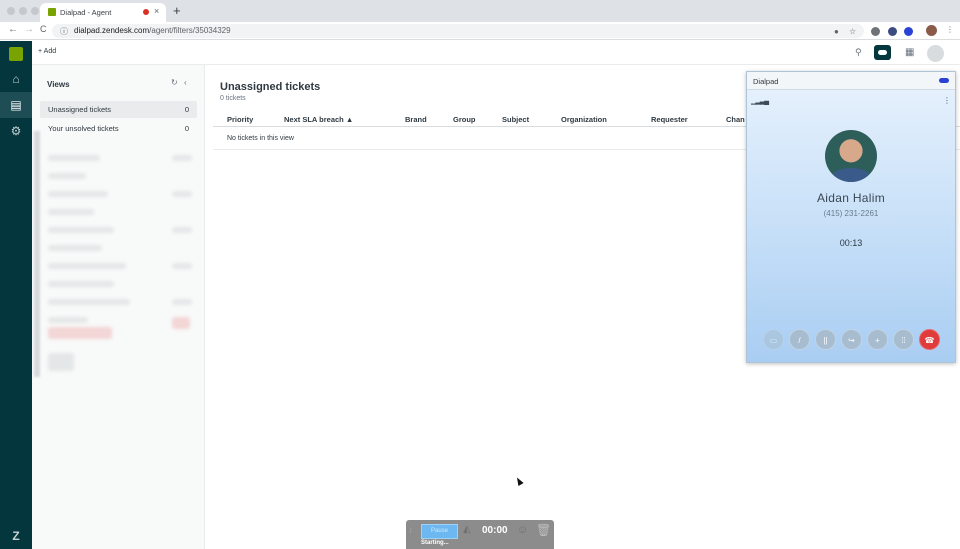  What do you see at coordinates (892, 31) in the screenshot?
I see `extension-u-icon` at bounding box center [892, 31].